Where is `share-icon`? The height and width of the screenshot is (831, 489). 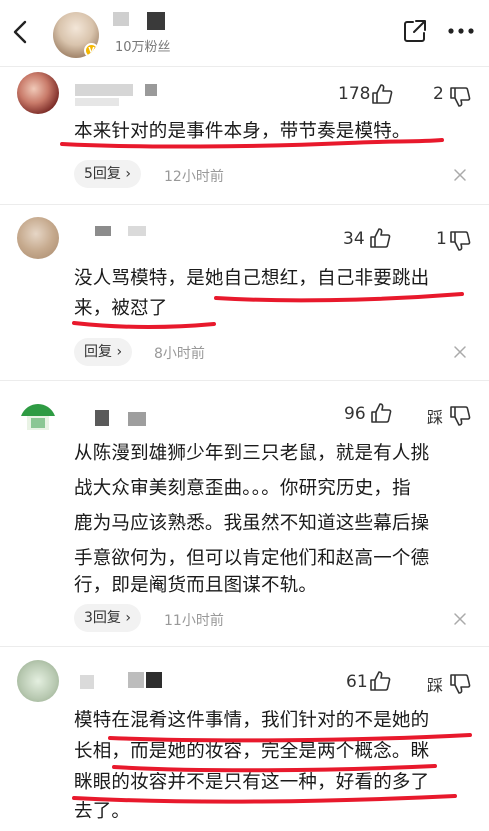 share-icon is located at coordinates (415, 31).